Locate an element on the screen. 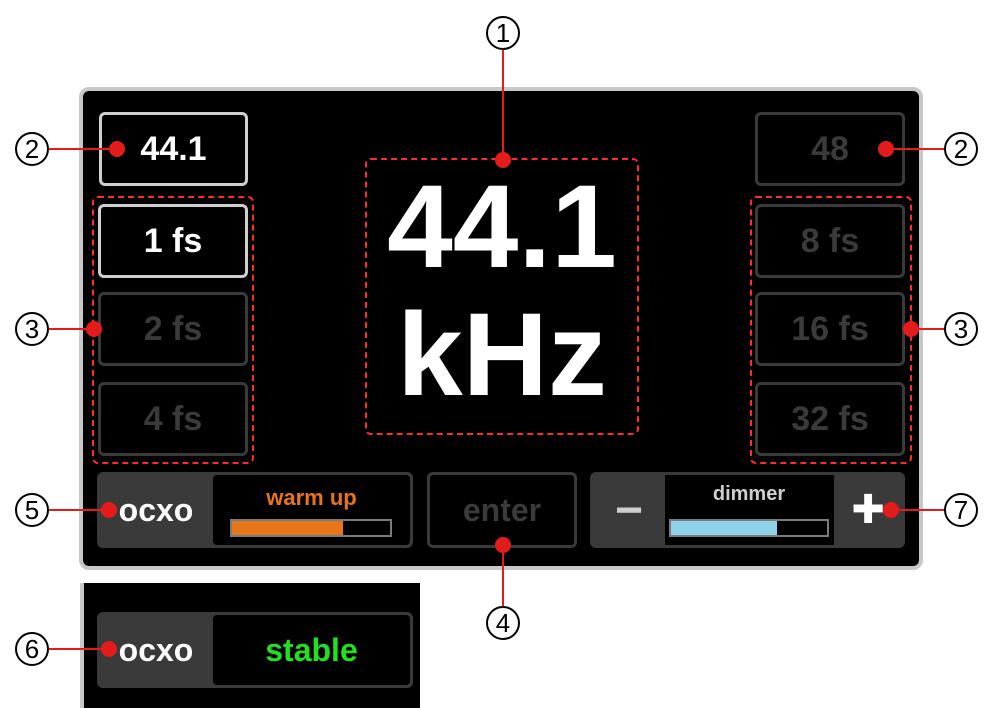 The image size is (986, 708). callout-1-dot is located at coordinates (503, 160).